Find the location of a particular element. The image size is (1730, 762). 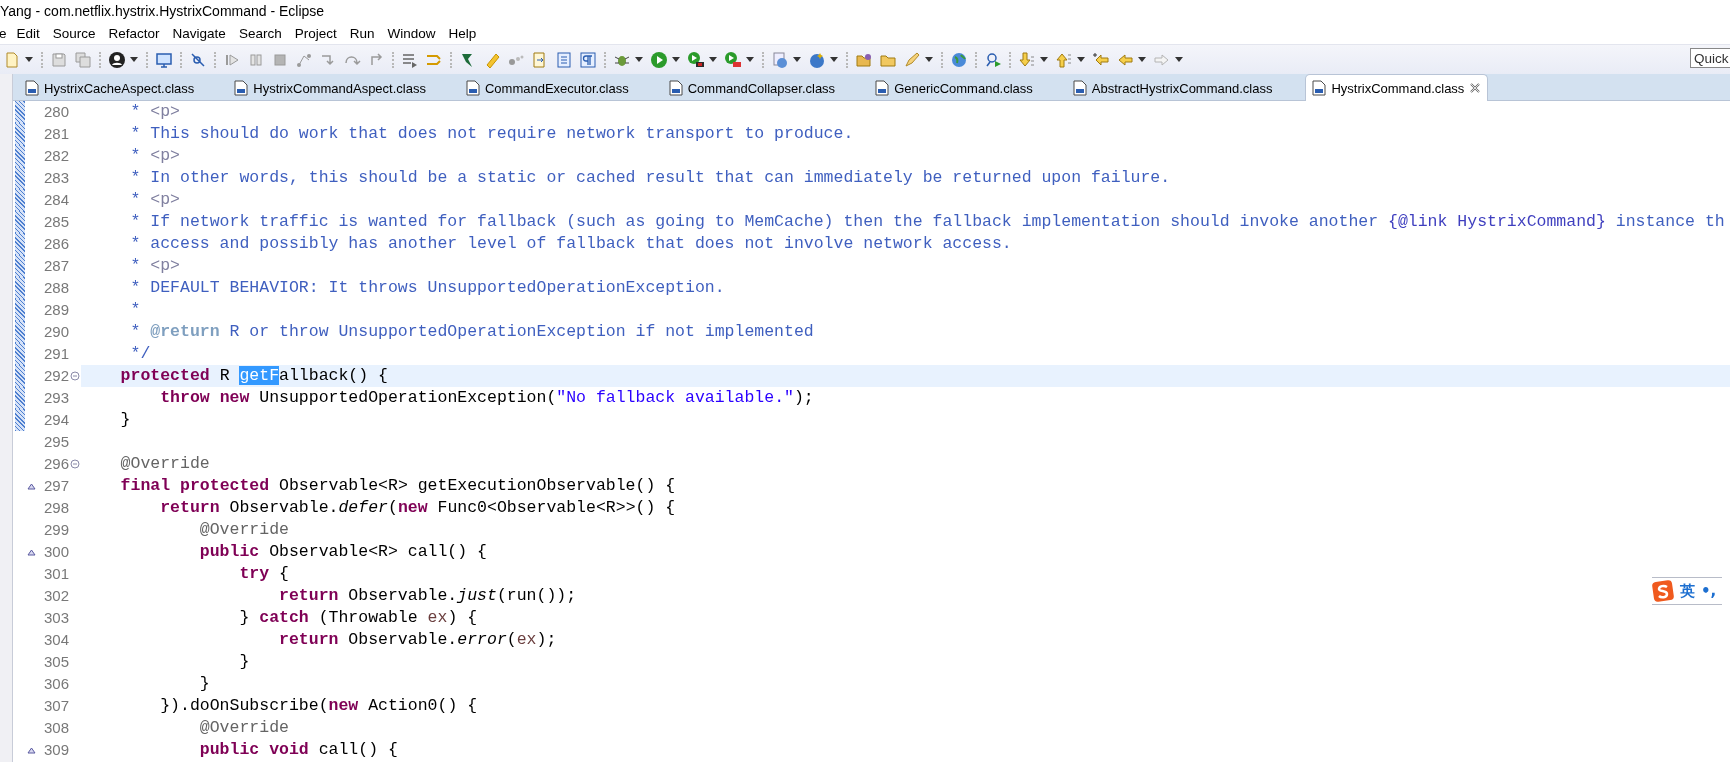

menu-item: Search is located at coordinates (260, 33).